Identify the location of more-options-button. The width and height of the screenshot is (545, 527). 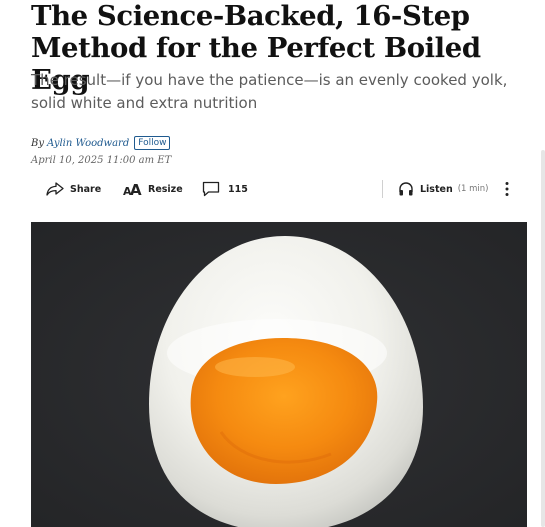
(507, 189).